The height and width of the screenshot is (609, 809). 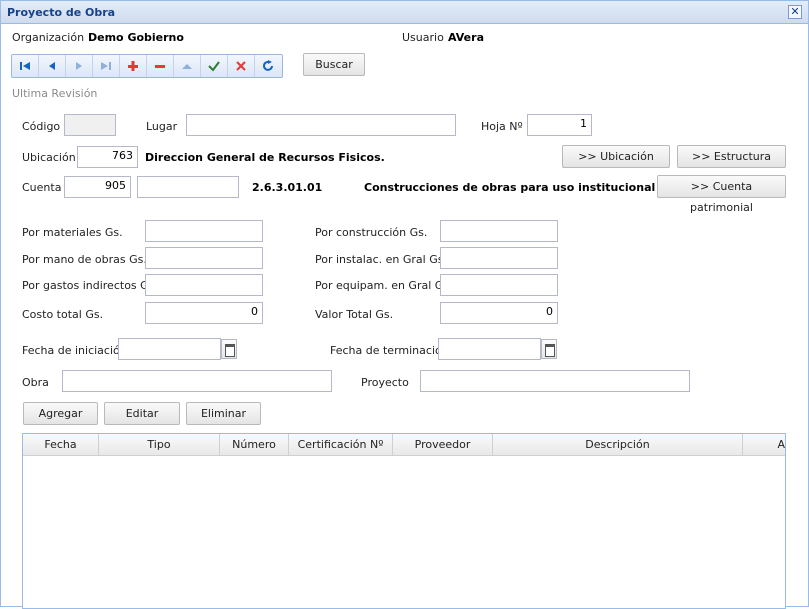 What do you see at coordinates (55, 93) in the screenshot?
I see `last-revision-label: Ultima Revisión` at bounding box center [55, 93].